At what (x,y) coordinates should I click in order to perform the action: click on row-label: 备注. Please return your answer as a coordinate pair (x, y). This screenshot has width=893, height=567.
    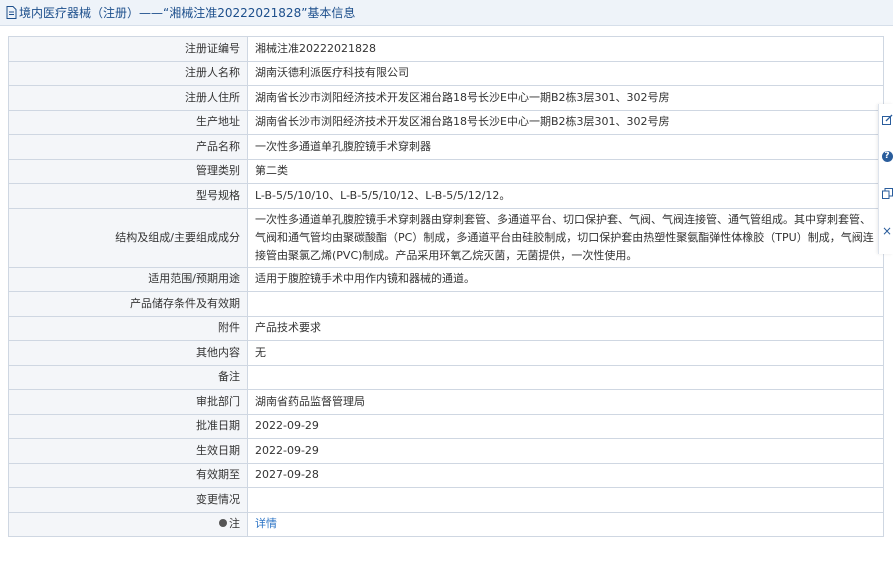
    Looking at the image, I should click on (128, 377).